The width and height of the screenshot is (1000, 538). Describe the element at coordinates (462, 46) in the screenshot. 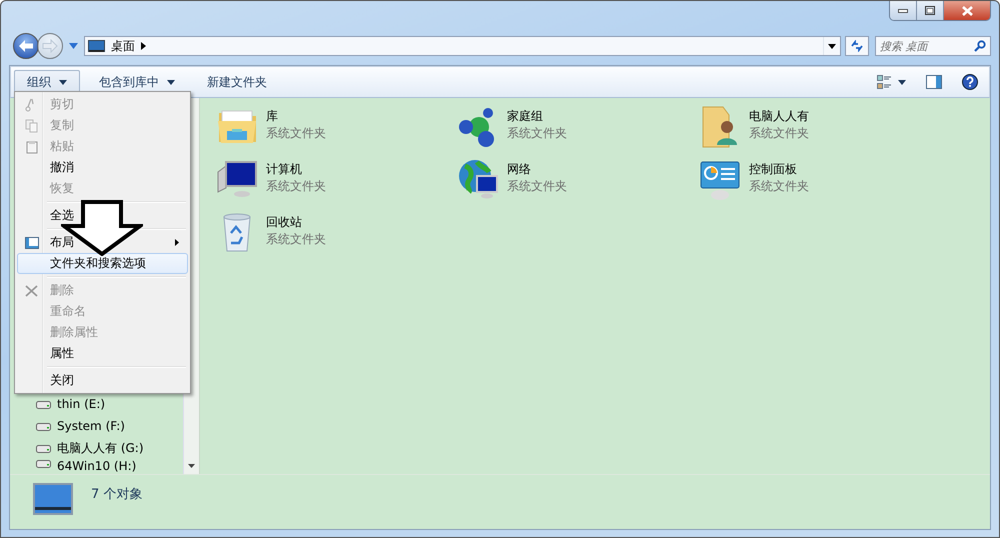

I see `address-field: 桌面` at that location.